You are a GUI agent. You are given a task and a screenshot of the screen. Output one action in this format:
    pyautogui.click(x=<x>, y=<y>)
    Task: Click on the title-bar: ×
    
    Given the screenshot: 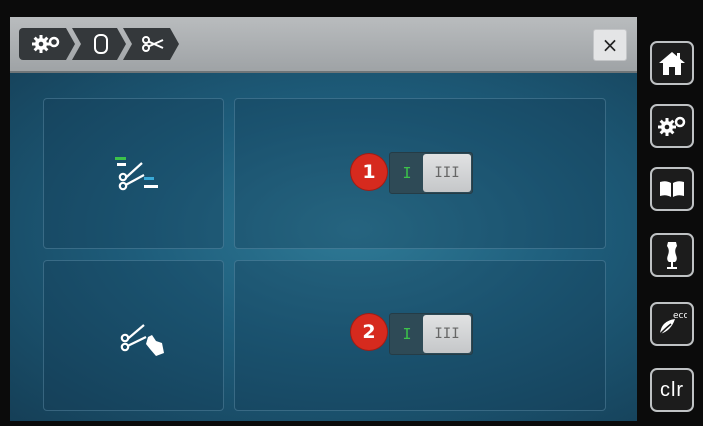 What is the action you would take?
    pyautogui.click(x=323, y=45)
    